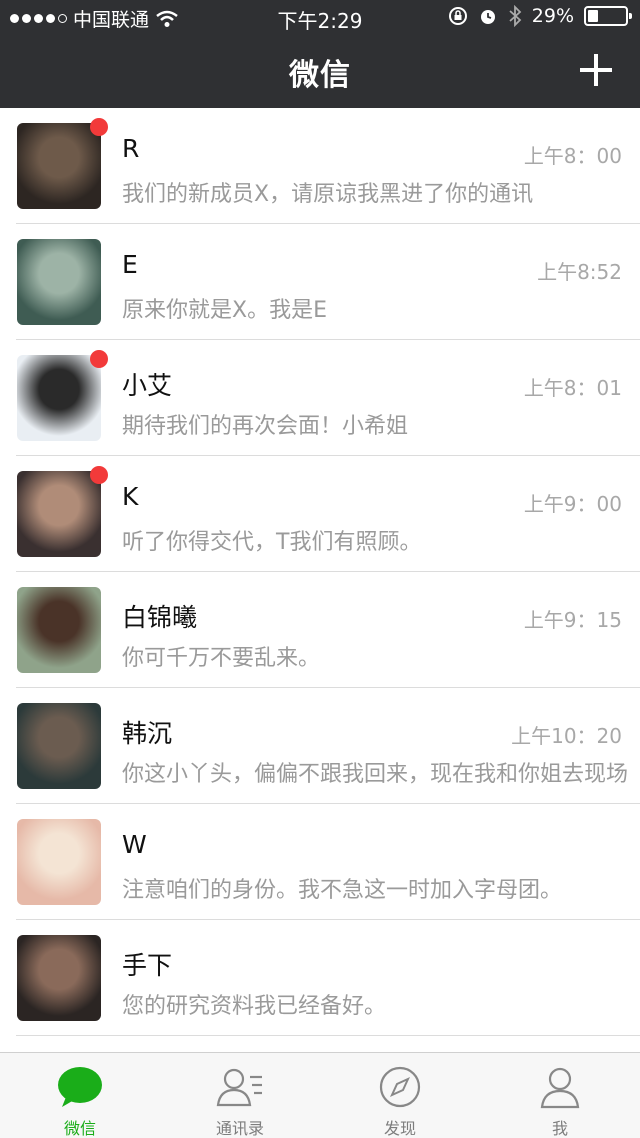  Describe the element at coordinates (375, 774) in the screenshot. I see `chat-preview: 你这小丫头，偏偏不跟我回来，现在我和你姐去现场` at that location.